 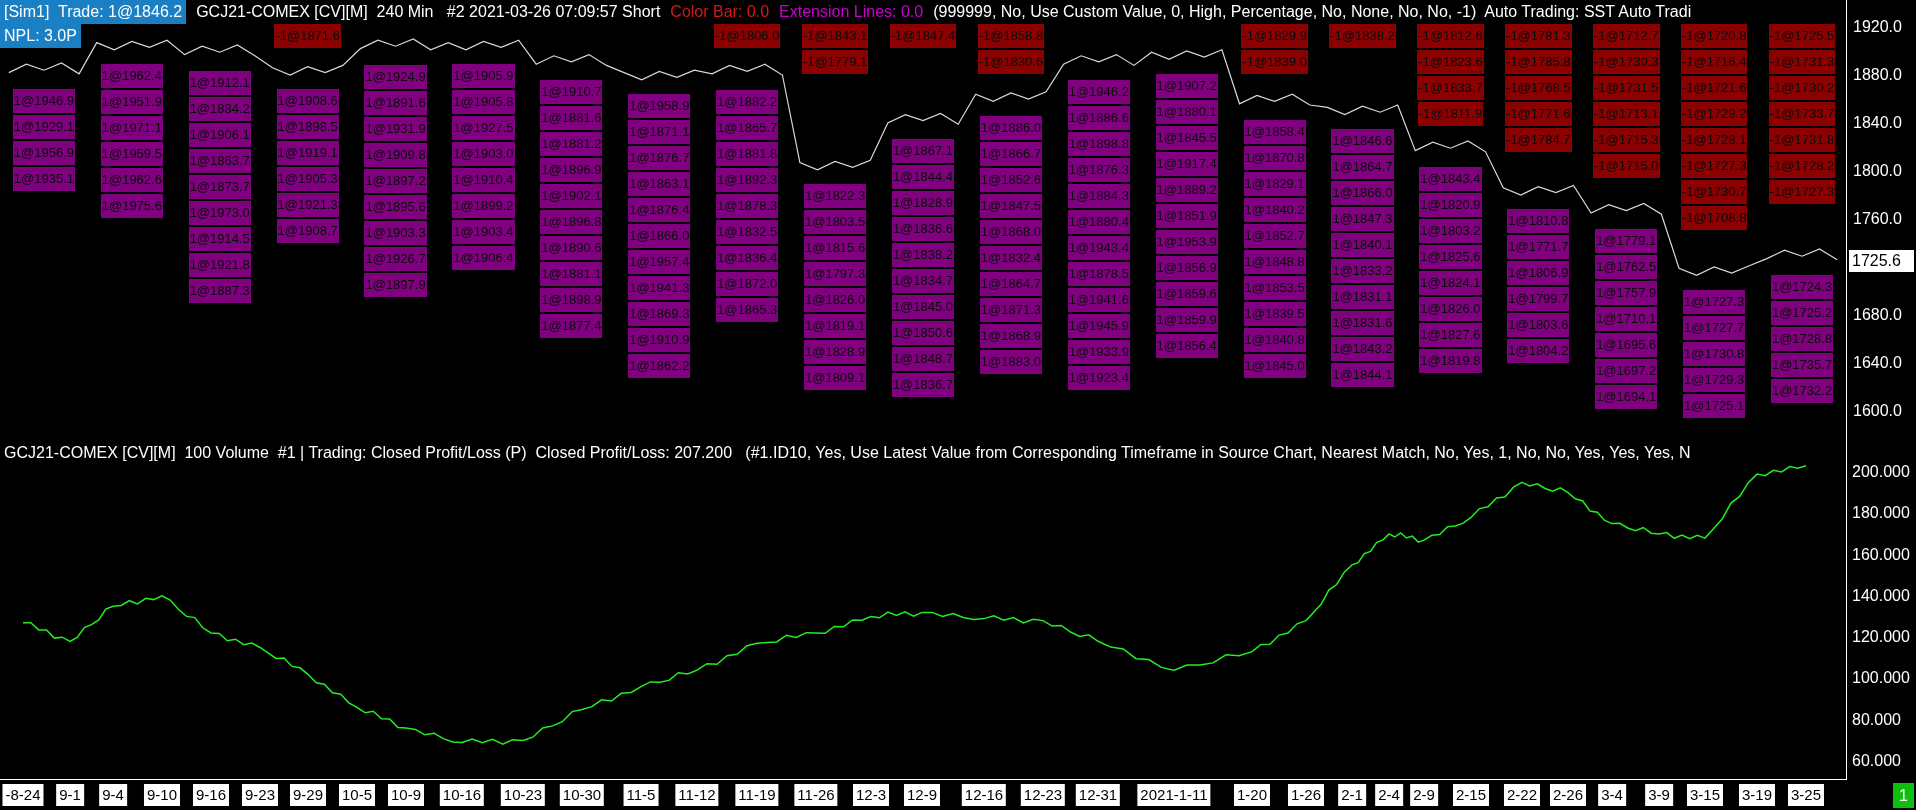 I want to click on buy-trade-label: 1@1891.6, so click(x=395, y=102).